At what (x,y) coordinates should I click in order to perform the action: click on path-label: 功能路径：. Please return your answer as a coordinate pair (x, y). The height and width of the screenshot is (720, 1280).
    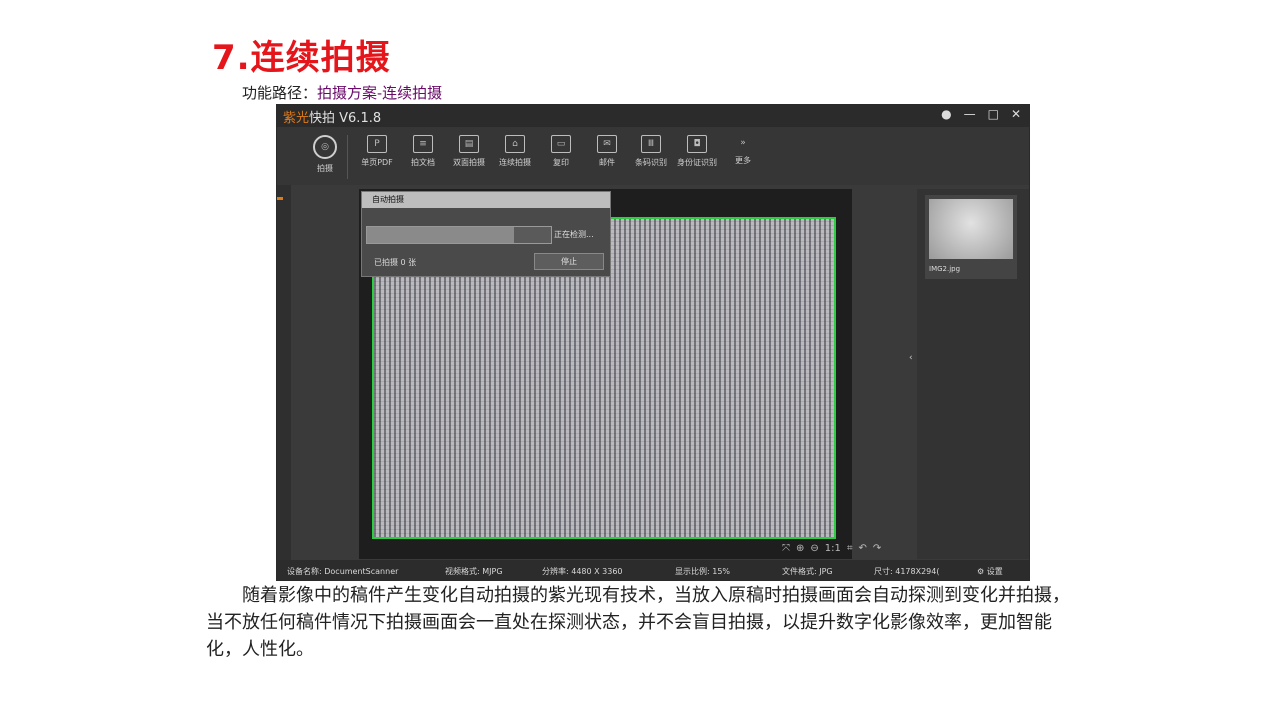
    Looking at the image, I should click on (280, 93).